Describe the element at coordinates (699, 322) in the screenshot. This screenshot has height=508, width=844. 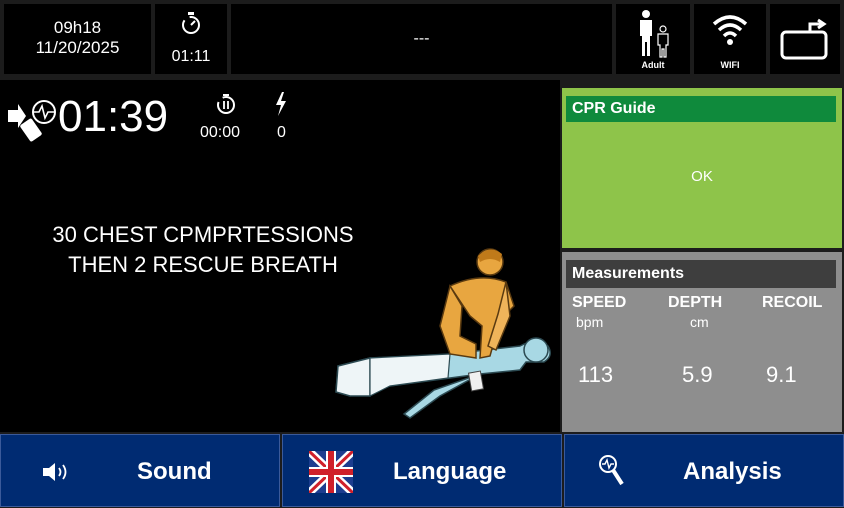
I see `depth-unit: cm` at that location.